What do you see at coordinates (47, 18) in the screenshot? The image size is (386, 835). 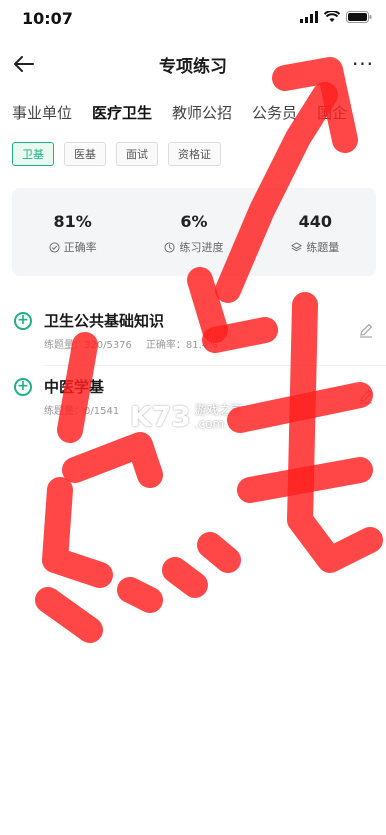 I see `status-time: 10:07` at bounding box center [47, 18].